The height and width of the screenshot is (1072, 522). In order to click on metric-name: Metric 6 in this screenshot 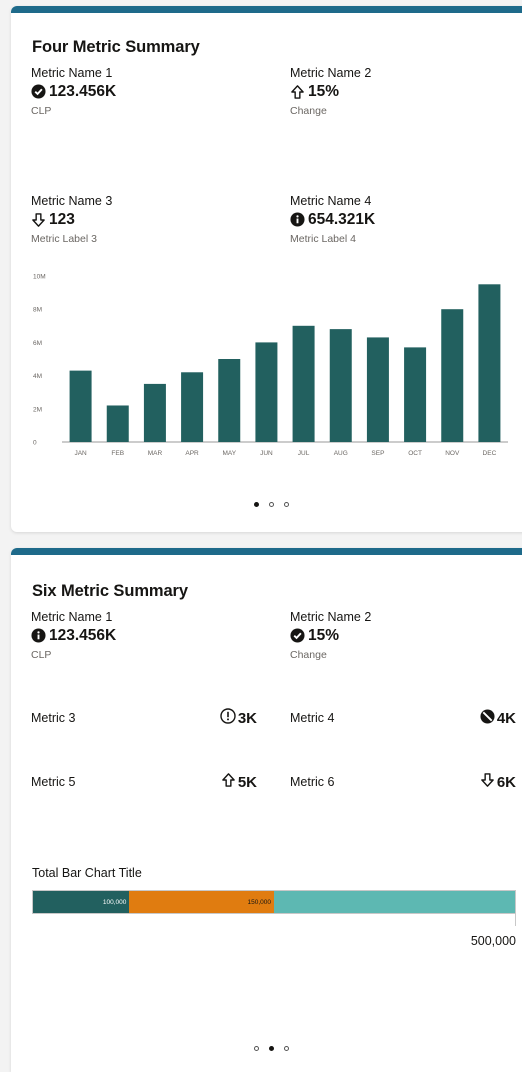, I will do `click(312, 782)`.